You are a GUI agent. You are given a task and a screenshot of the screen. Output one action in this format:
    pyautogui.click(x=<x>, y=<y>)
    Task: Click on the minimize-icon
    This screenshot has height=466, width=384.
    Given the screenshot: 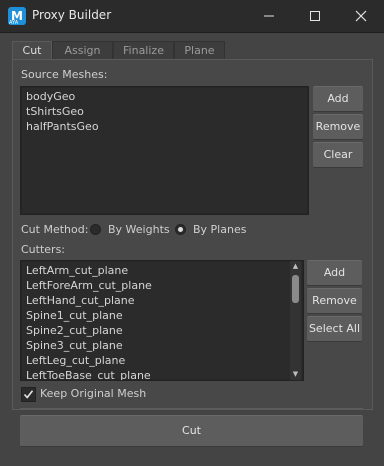 What is the action you would take?
    pyautogui.click(x=269, y=16)
    